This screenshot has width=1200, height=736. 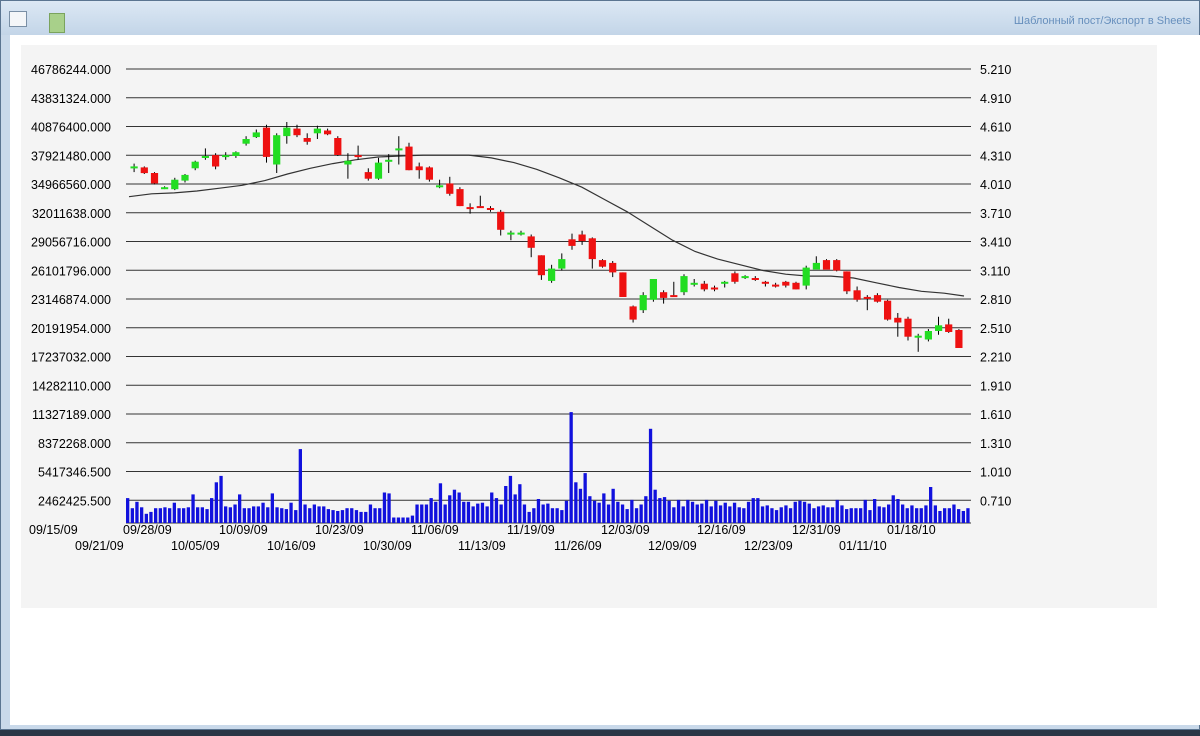 What do you see at coordinates (548, 467) in the screenshot?
I see `volume-bars` at bounding box center [548, 467].